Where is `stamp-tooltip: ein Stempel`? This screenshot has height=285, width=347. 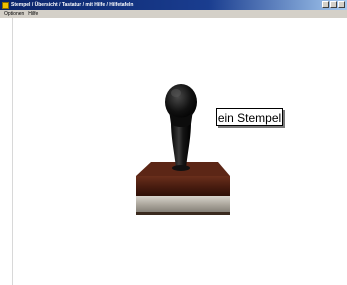 stamp-tooltip: ein Stempel is located at coordinates (249, 117).